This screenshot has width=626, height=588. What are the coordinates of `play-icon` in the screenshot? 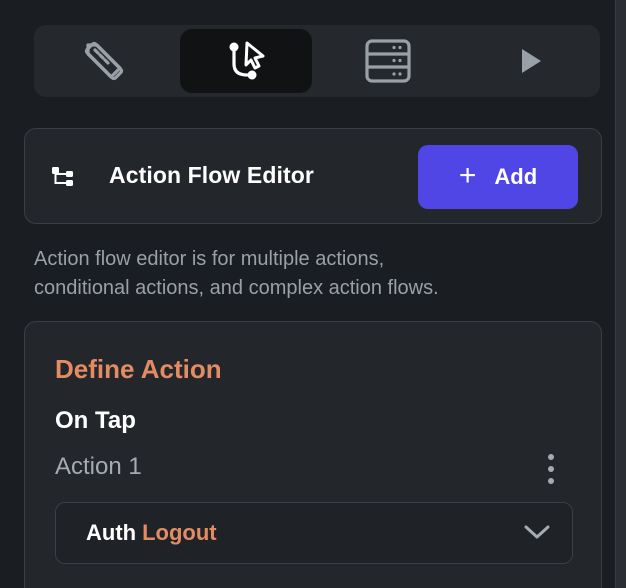 It's located at (531, 61).